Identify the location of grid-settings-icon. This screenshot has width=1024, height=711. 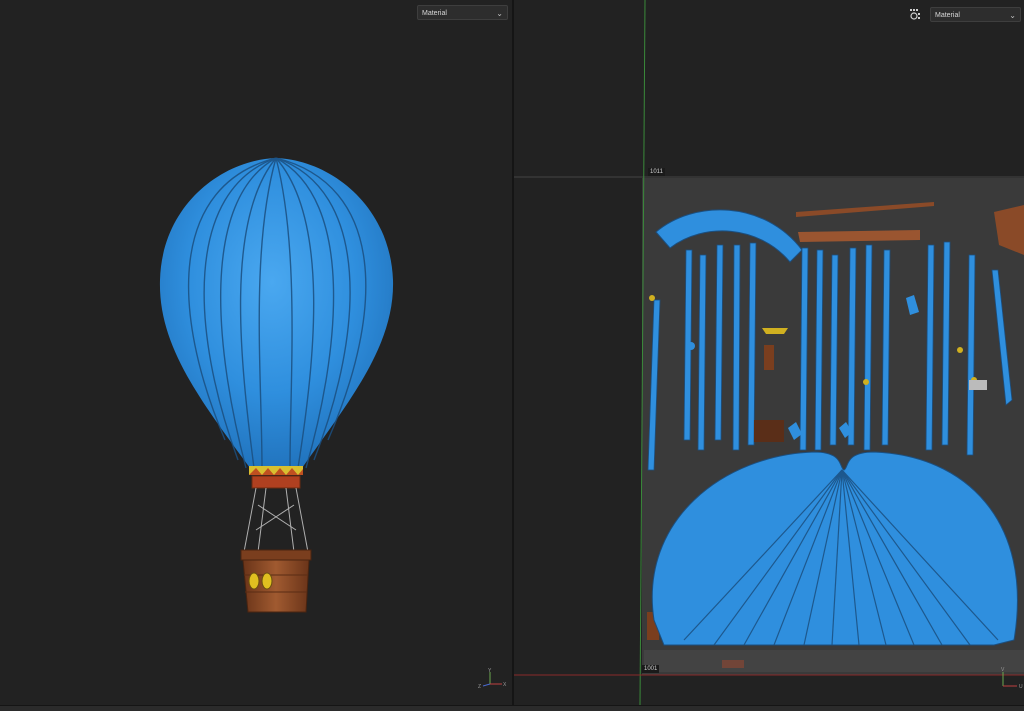
(915, 14).